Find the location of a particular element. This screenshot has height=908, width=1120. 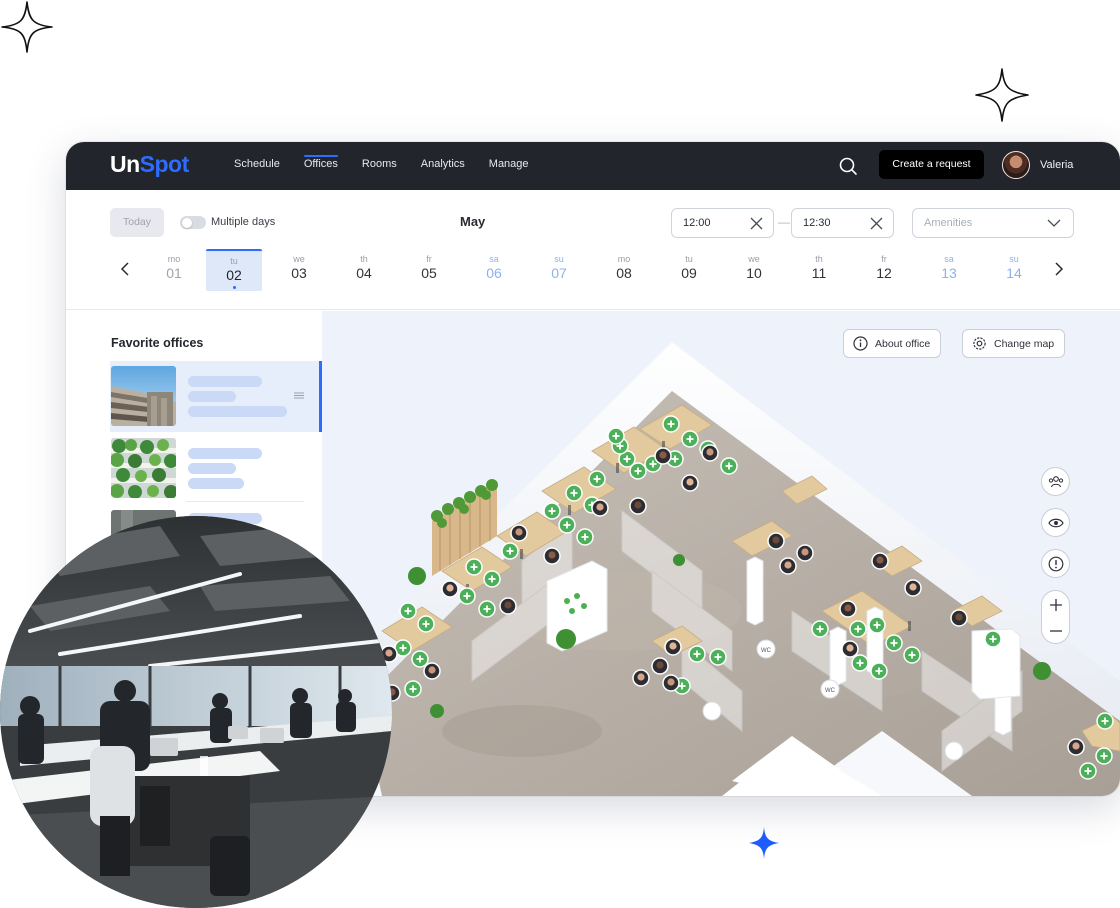

nav-rooms: Rooms is located at coordinates (379, 166).